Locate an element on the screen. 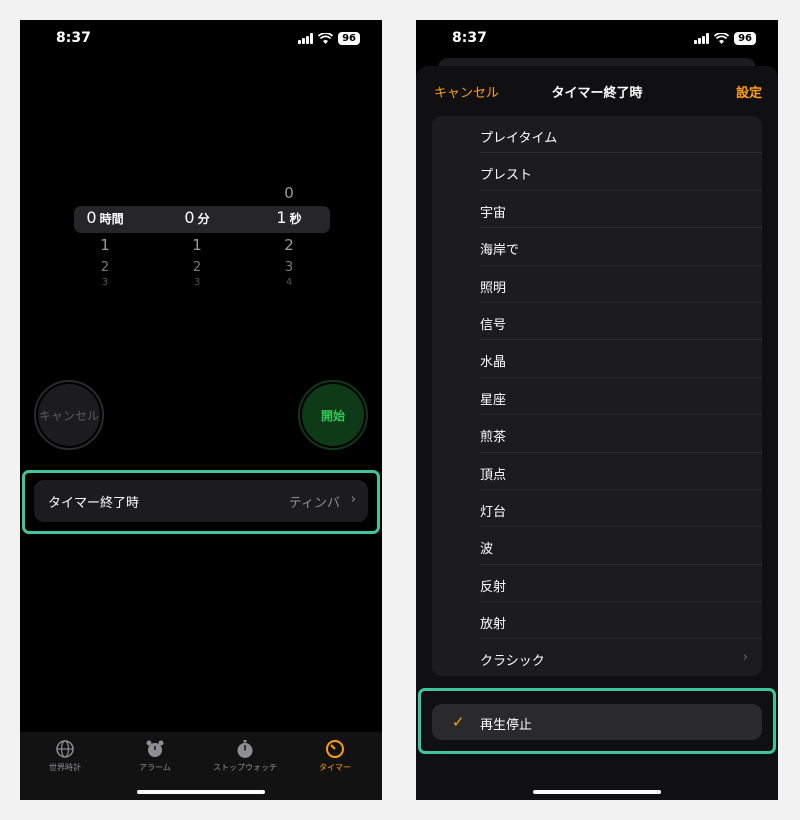  cancel-button-label: キャンセル is located at coordinates (69, 415).